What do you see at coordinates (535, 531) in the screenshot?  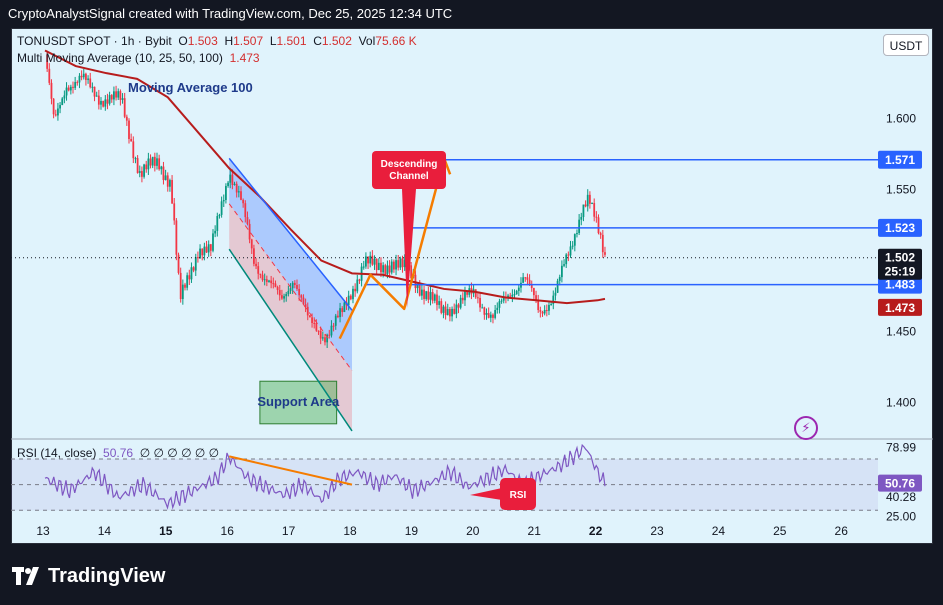 I see `time-axis-tick: 21` at bounding box center [535, 531].